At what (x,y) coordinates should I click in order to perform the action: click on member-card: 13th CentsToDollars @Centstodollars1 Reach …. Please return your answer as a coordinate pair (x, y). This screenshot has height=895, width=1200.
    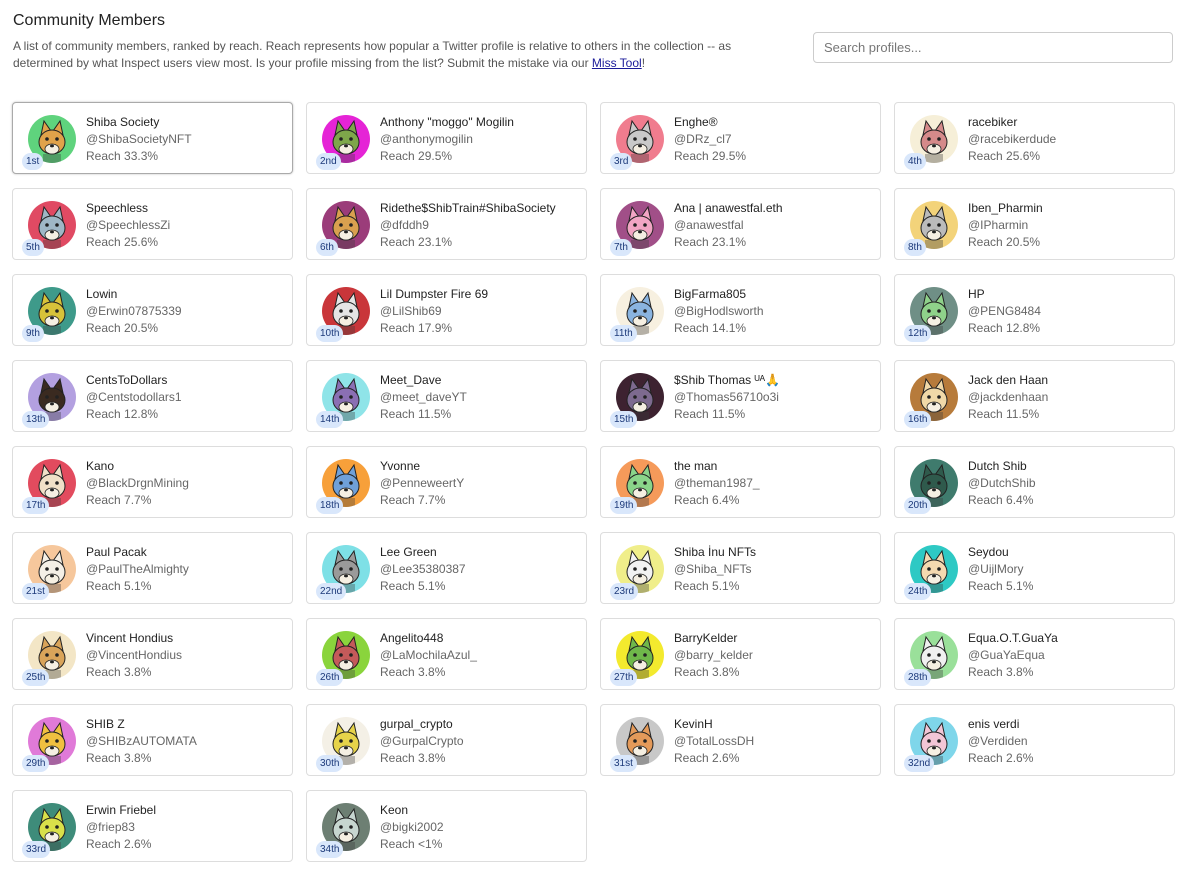
    Looking at the image, I should click on (152, 396).